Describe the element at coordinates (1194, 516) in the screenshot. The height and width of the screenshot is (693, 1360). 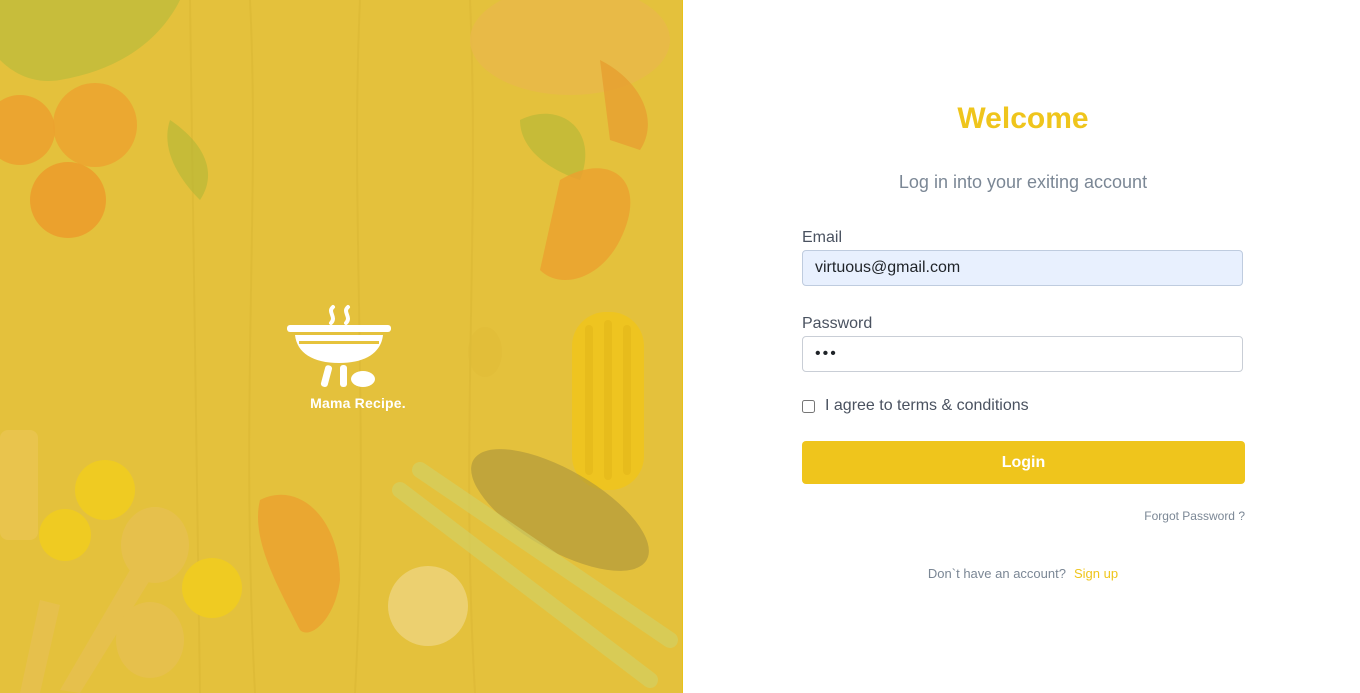
I see `forgot-password-link: Forgot Password ?` at that location.